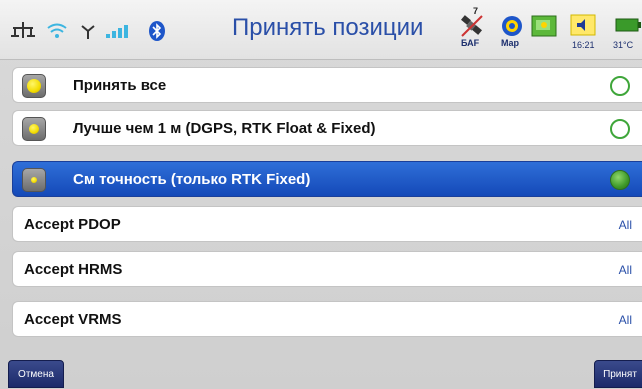 This screenshot has height=389, width=642. I want to click on bluetooth-icon, so click(157, 31).